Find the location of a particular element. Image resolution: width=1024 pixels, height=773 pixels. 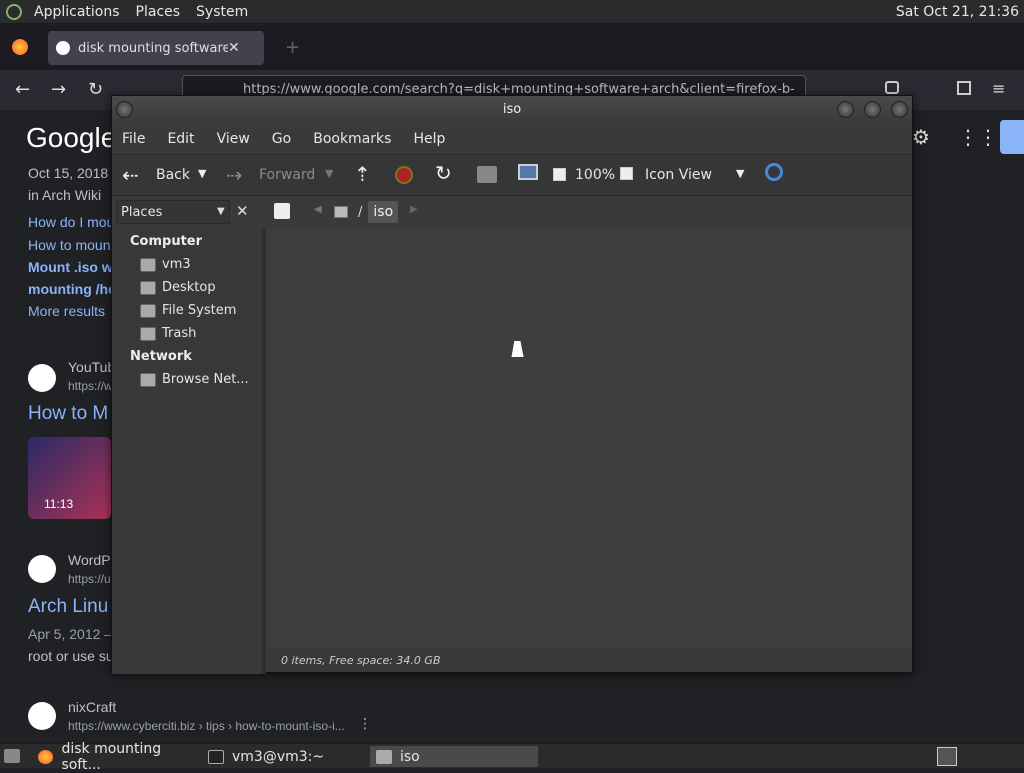

back-history-dropdown-icon: ▼ is located at coordinates (202, 173).